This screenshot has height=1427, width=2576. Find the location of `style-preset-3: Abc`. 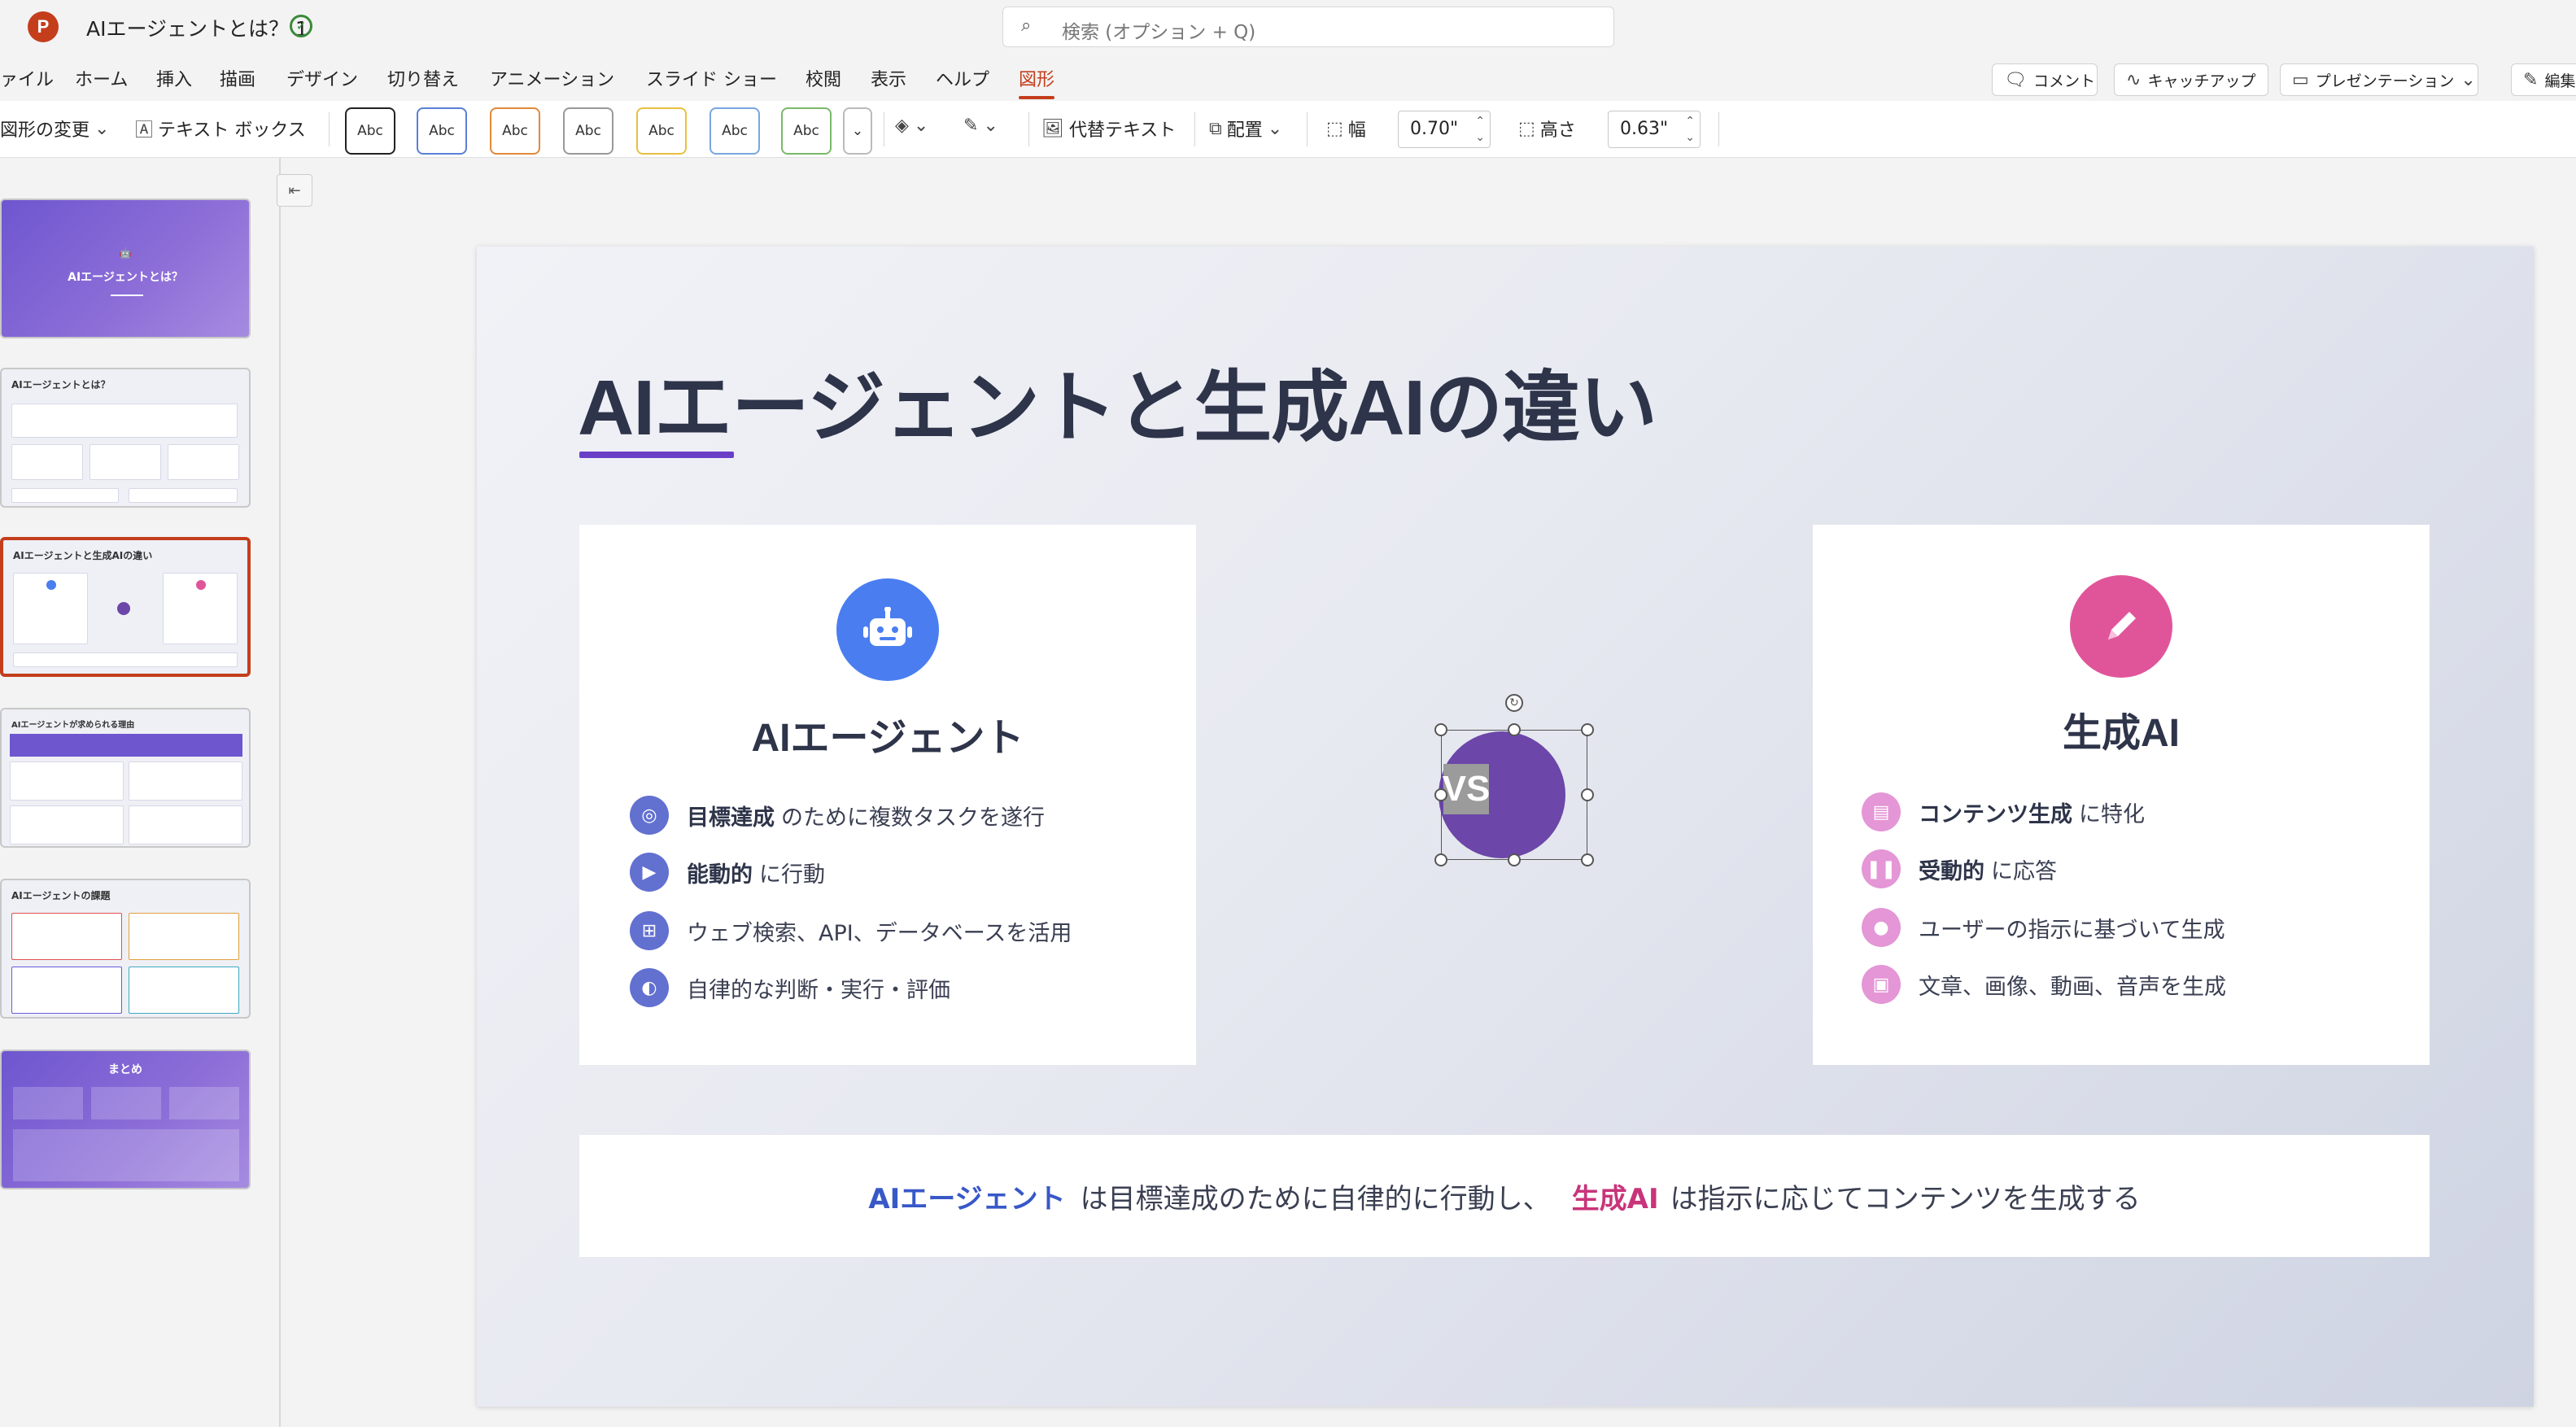

style-preset-3: Abc is located at coordinates (515, 131).